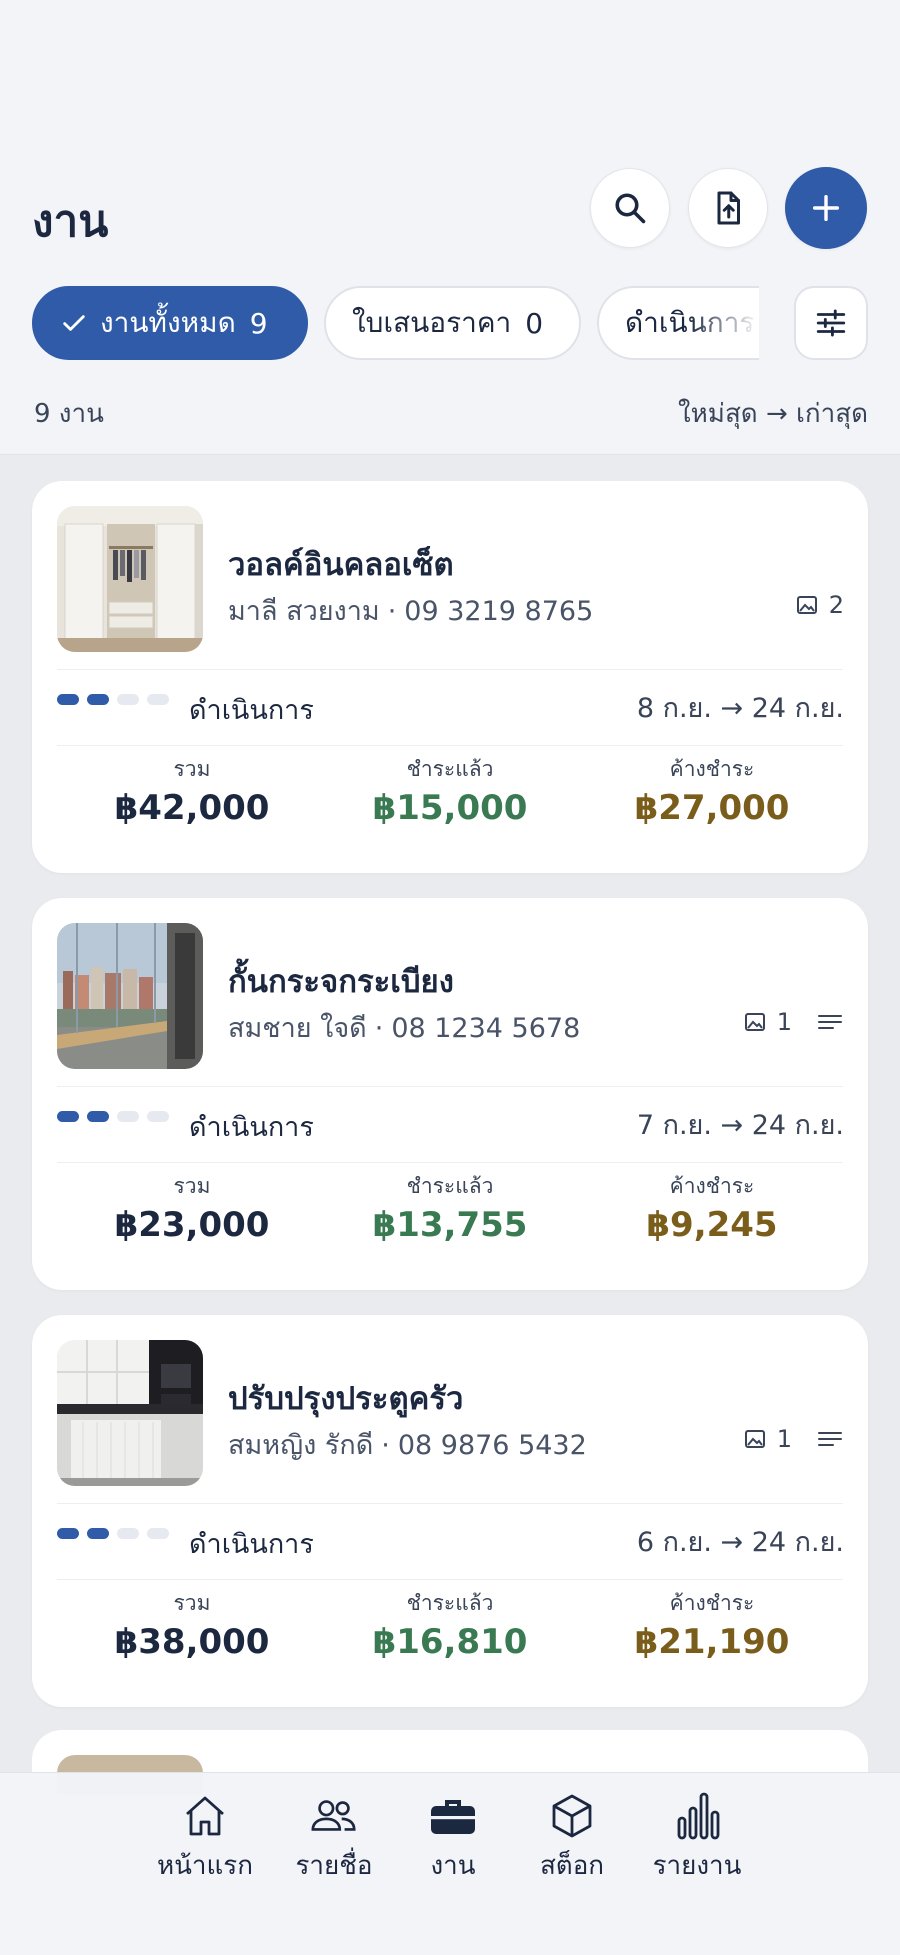 The width and height of the screenshot is (900, 1955). I want to click on customer-name: สมหญิง รักดี, so click(301, 1445).